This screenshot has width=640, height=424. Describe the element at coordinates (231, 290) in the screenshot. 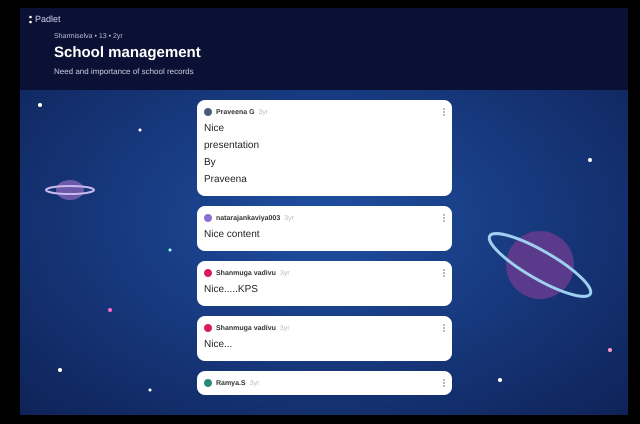

I see `post-text: Nice.....KPS` at that location.